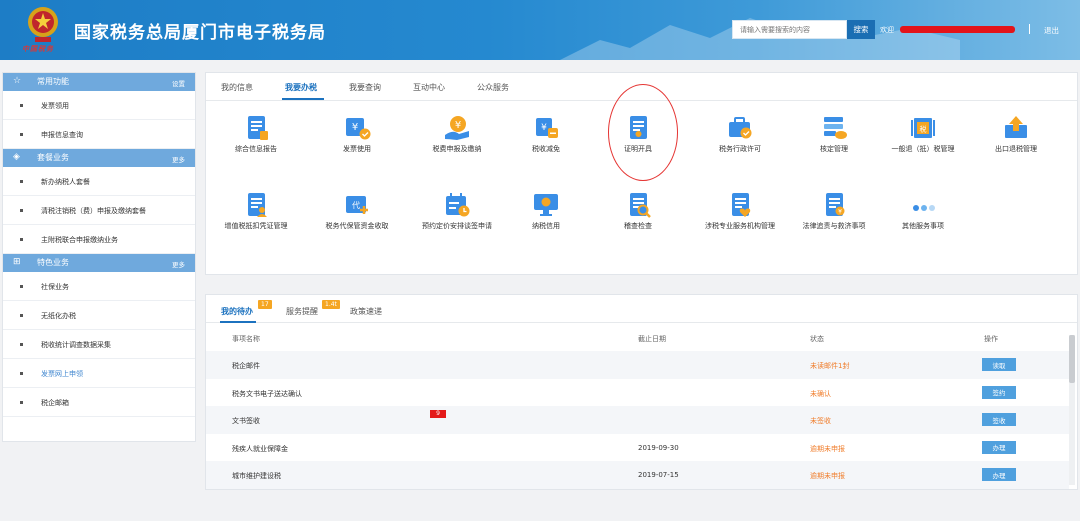 The width and height of the screenshot is (1080, 521). I want to click on table-scrollbar, so click(1072, 410).